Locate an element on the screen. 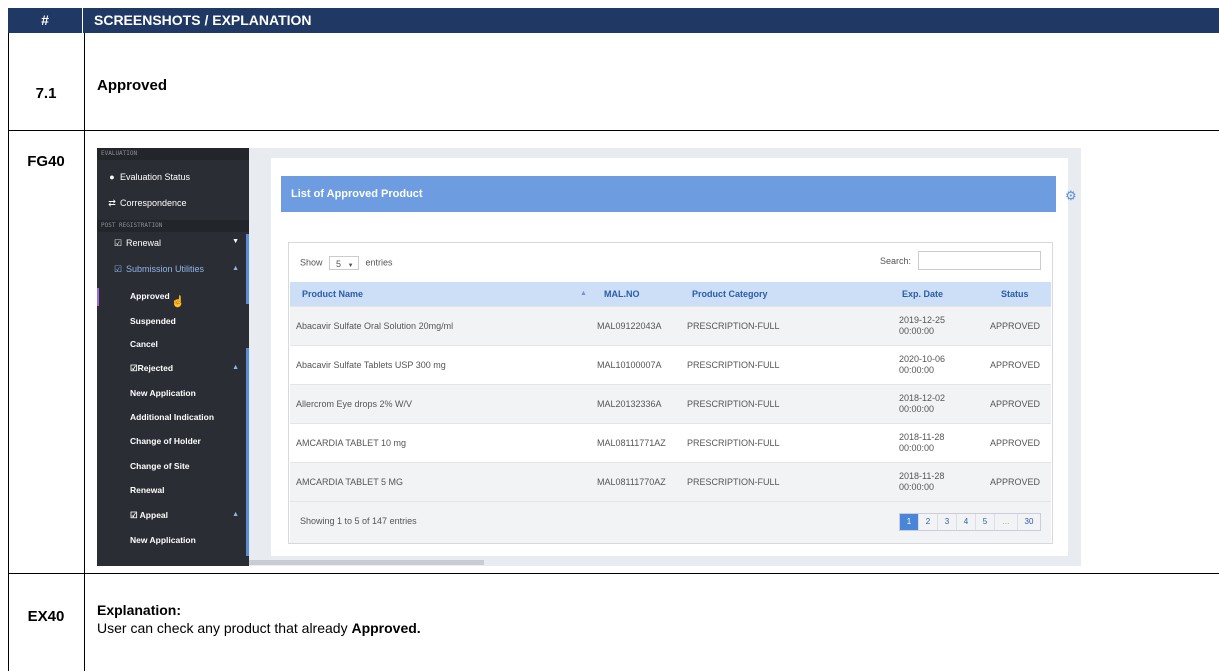 The width and height of the screenshot is (1219, 671). page-button: 4 is located at coordinates (965, 522).